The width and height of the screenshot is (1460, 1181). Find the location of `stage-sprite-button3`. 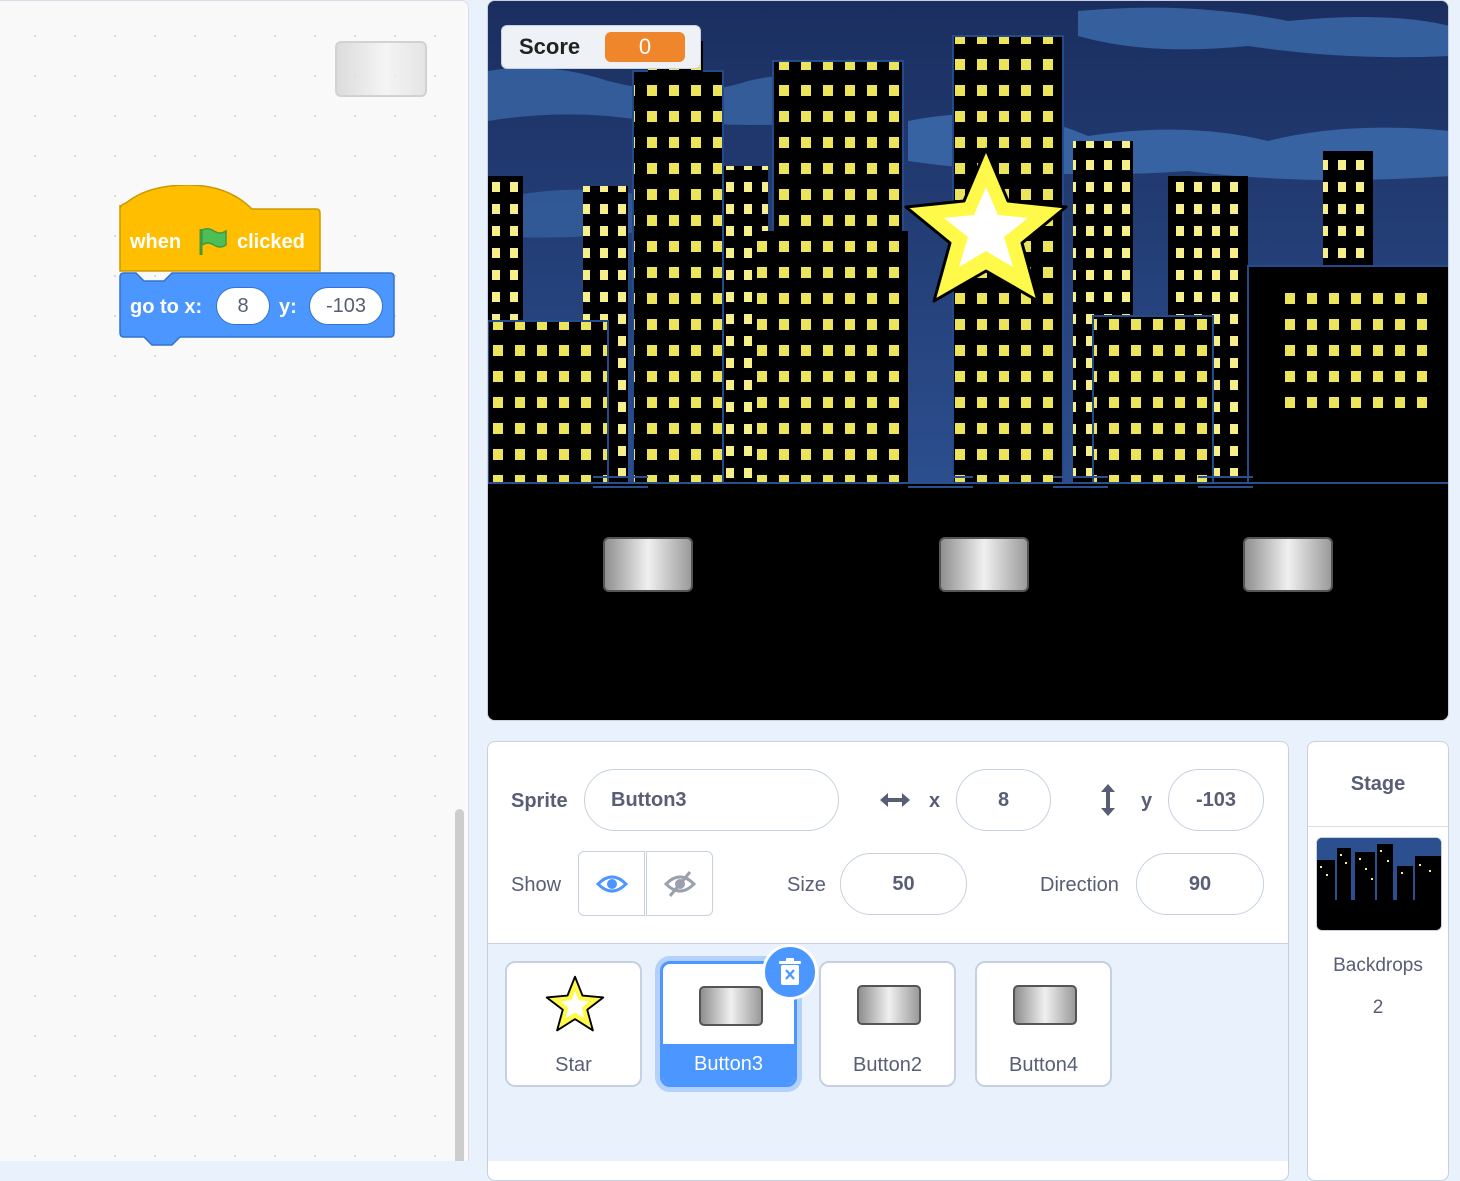

stage-sprite-button3 is located at coordinates (984, 564).